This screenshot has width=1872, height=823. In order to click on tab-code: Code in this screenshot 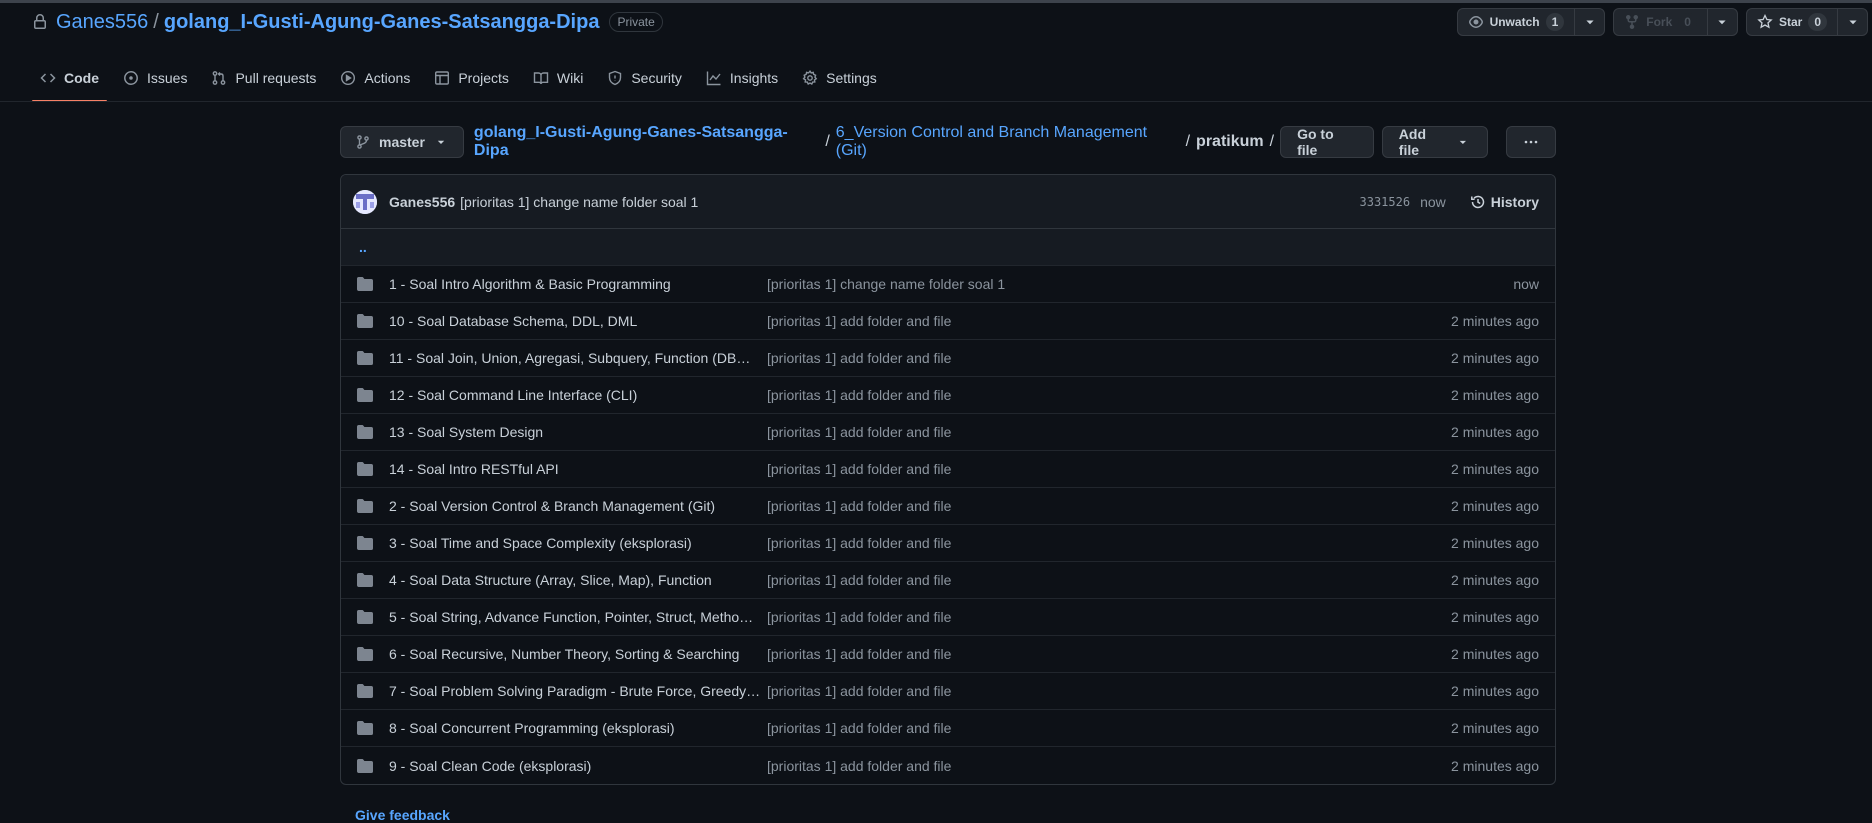, I will do `click(69, 79)`.